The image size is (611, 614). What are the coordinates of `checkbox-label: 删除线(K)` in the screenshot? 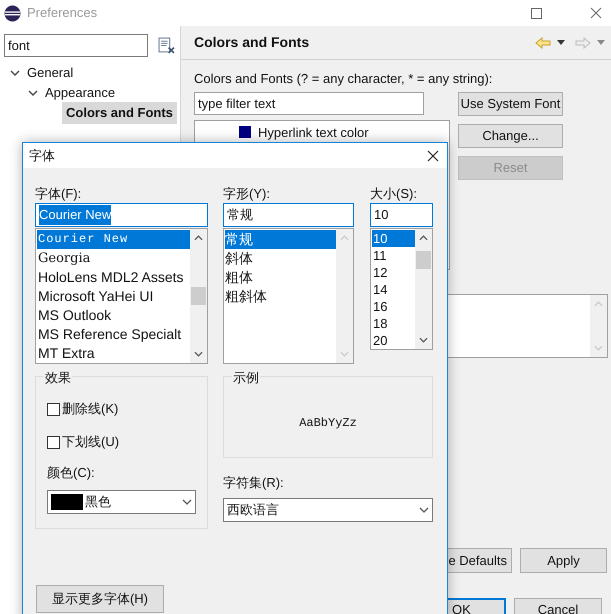 It's located at (90, 409).